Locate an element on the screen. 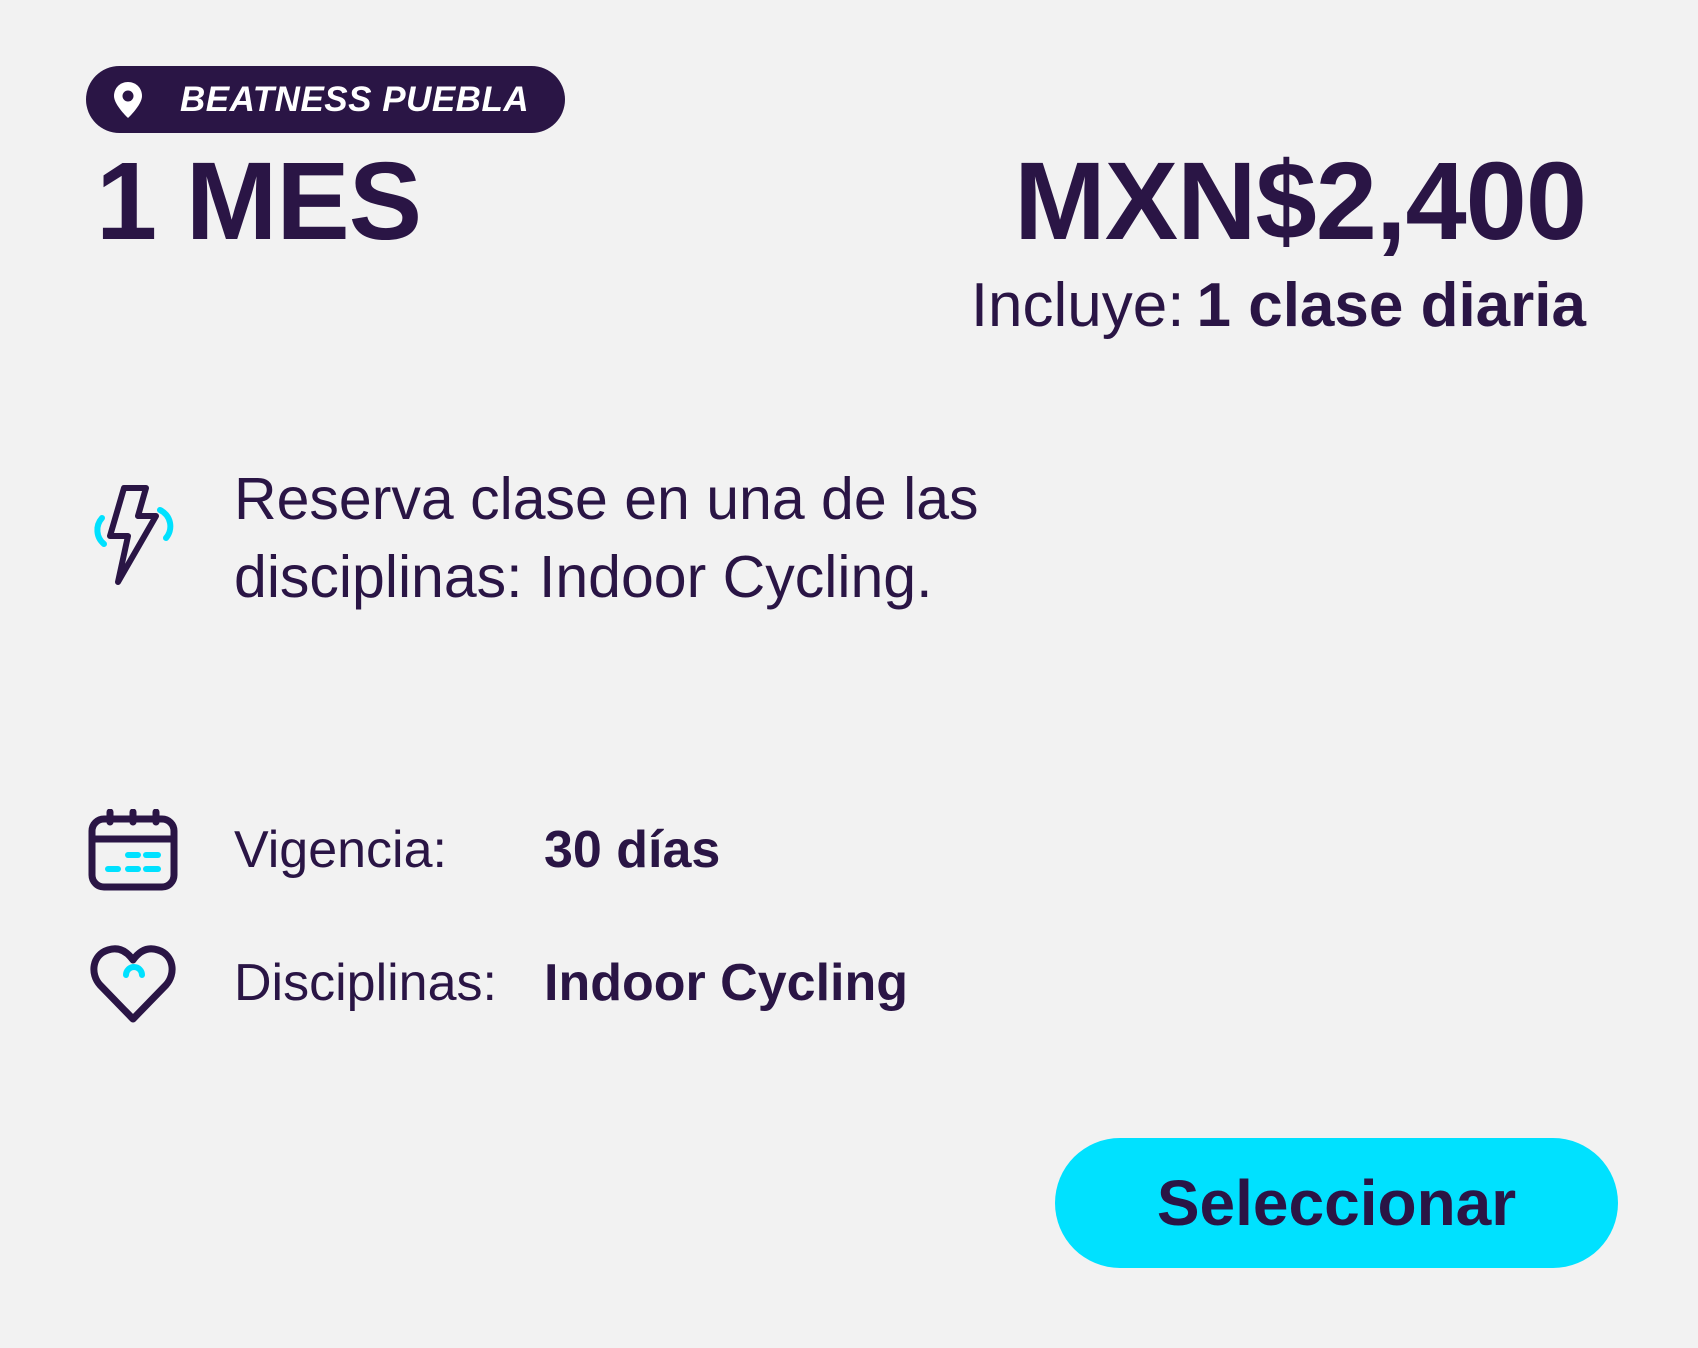  map-pin-icon is located at coordinates (128, 99).